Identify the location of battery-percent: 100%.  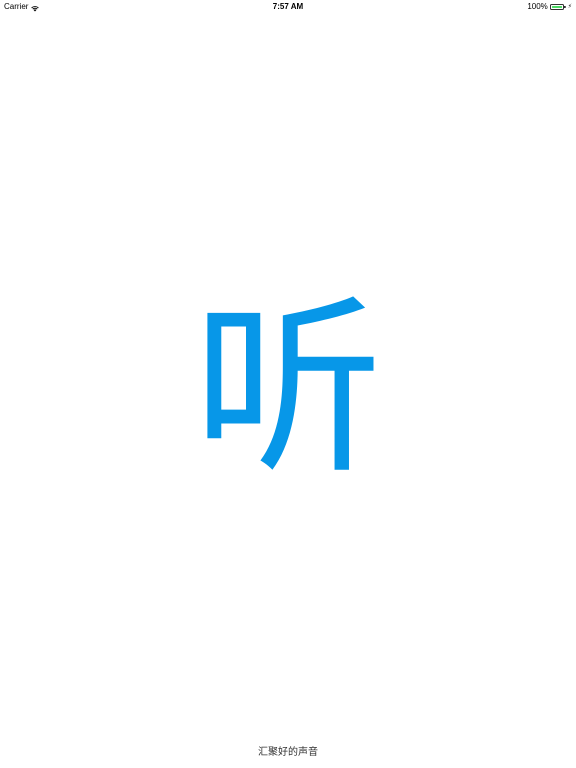
(537, 6).